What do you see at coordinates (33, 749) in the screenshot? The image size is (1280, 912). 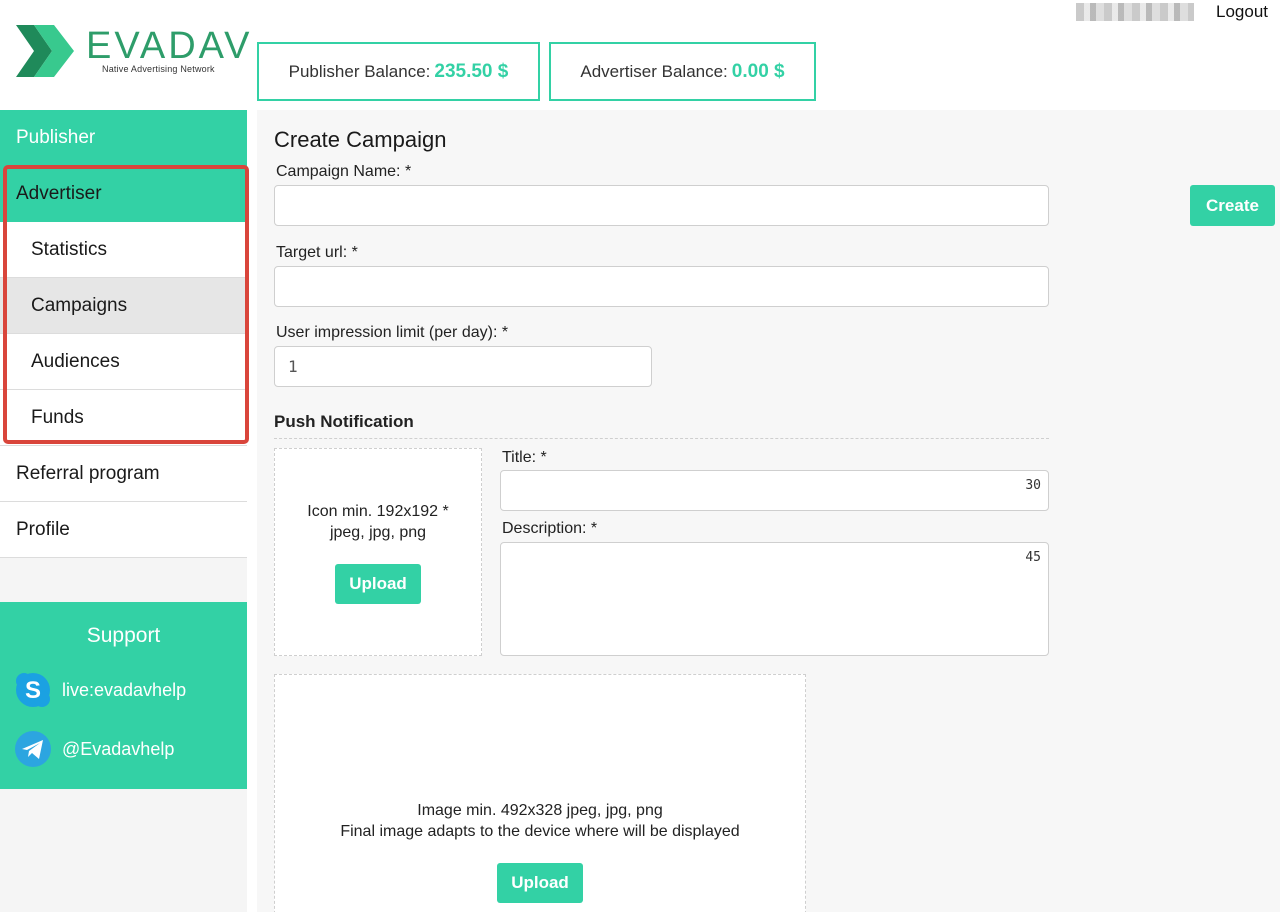 I see `telegram-icon` at bounding box center [33, 749].